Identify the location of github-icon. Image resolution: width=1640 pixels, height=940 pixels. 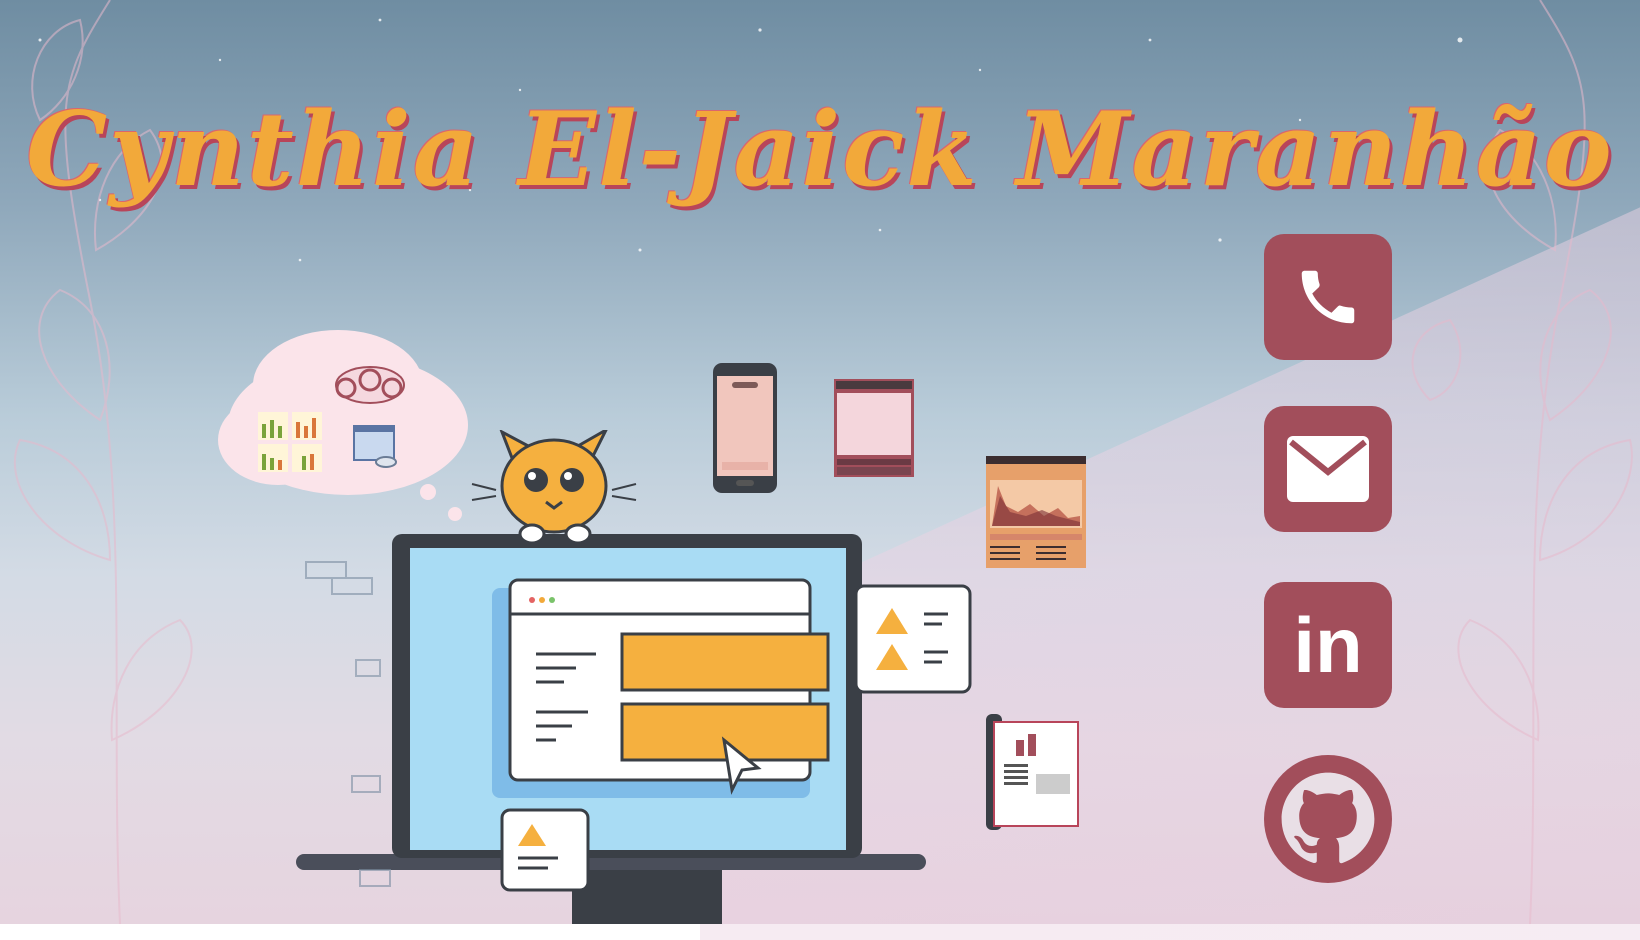
(1328, 819).